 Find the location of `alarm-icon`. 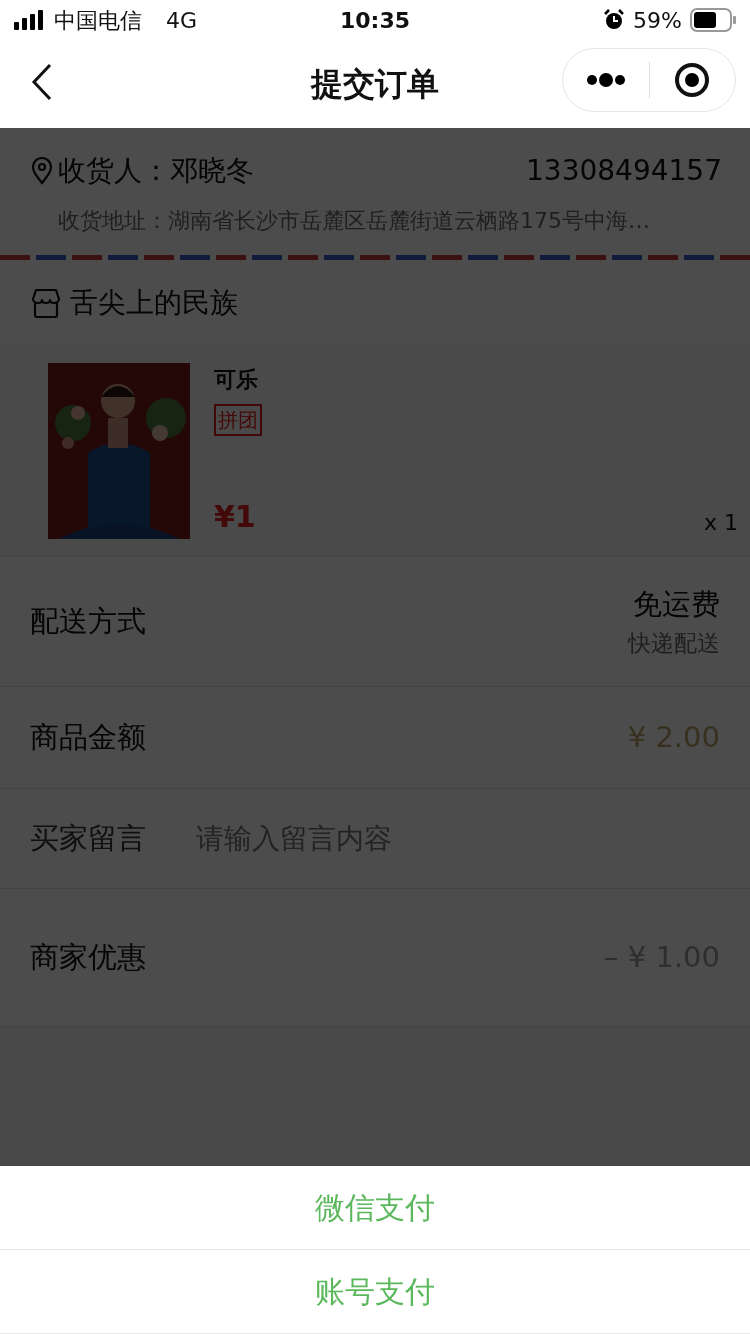

alarm-icon is located at coordinates (614, 20).